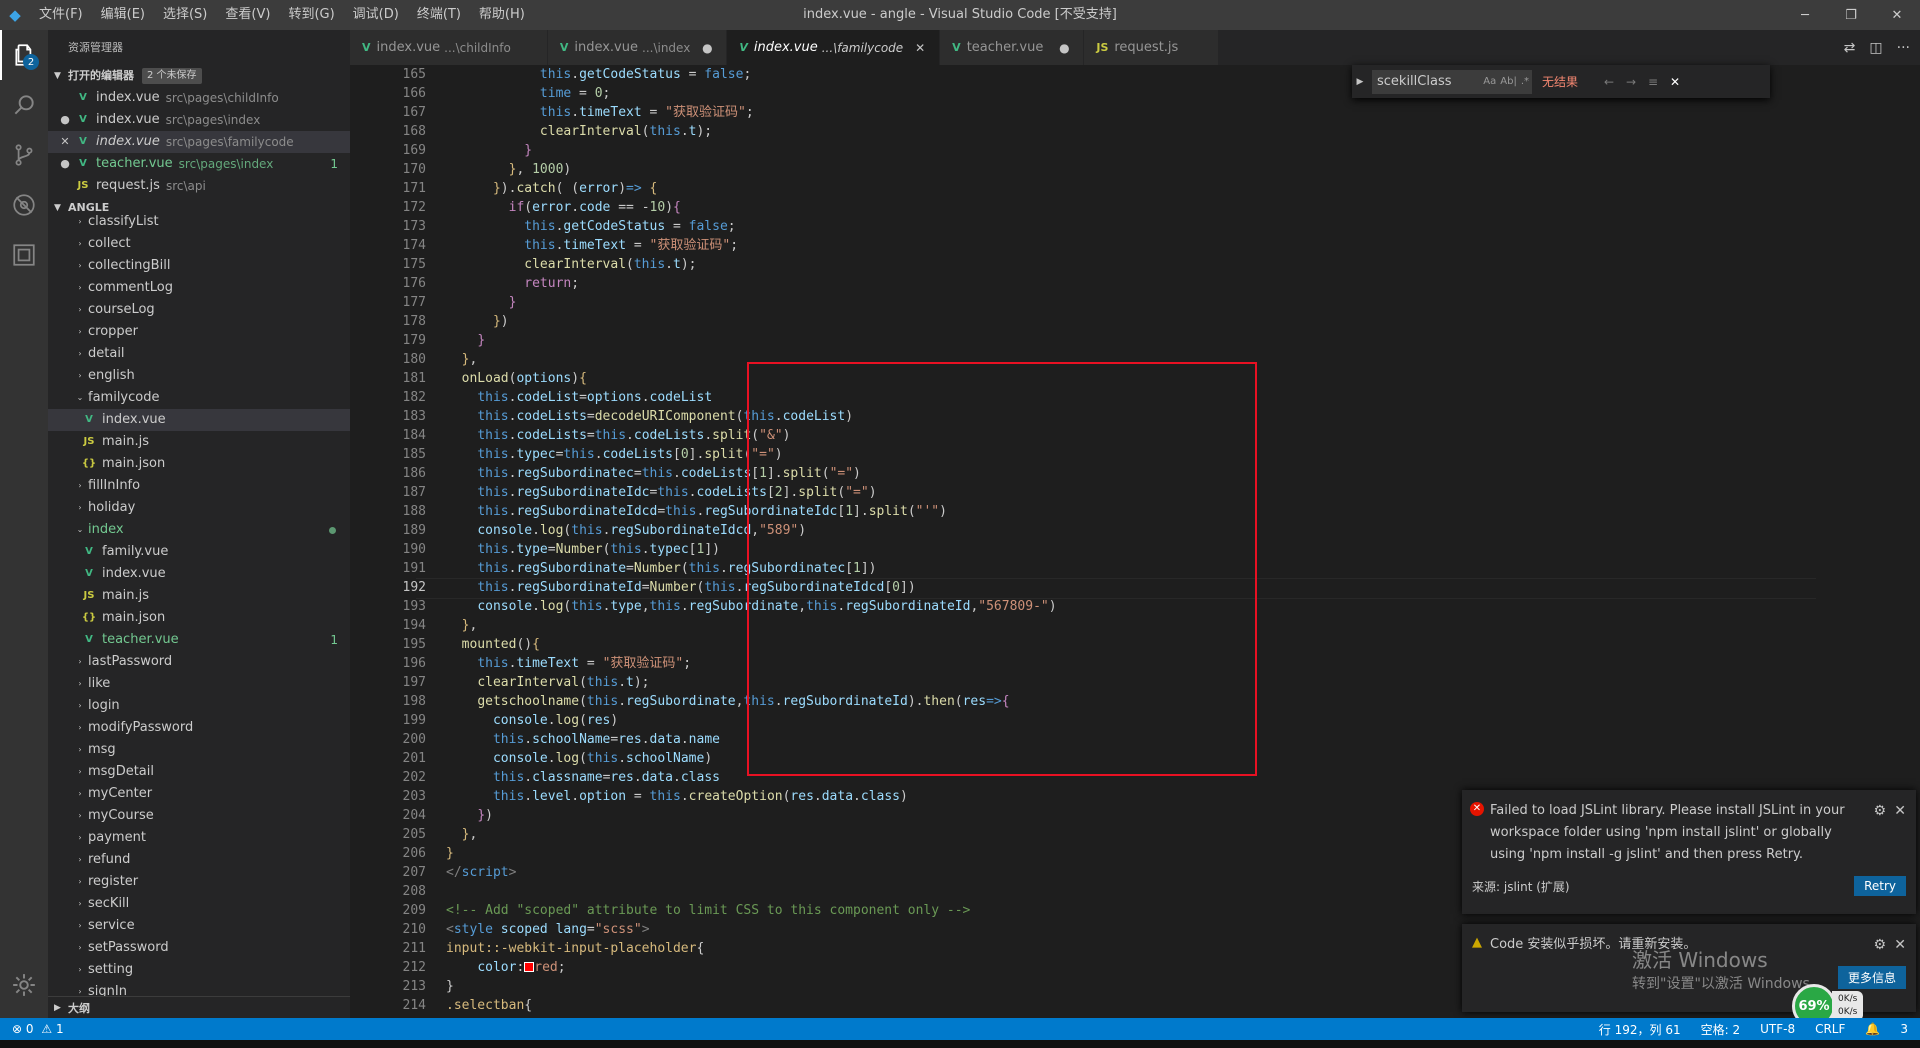 The image size is (1920, 1048). I want to click on tree-folder: › collect, so click(199, 244).